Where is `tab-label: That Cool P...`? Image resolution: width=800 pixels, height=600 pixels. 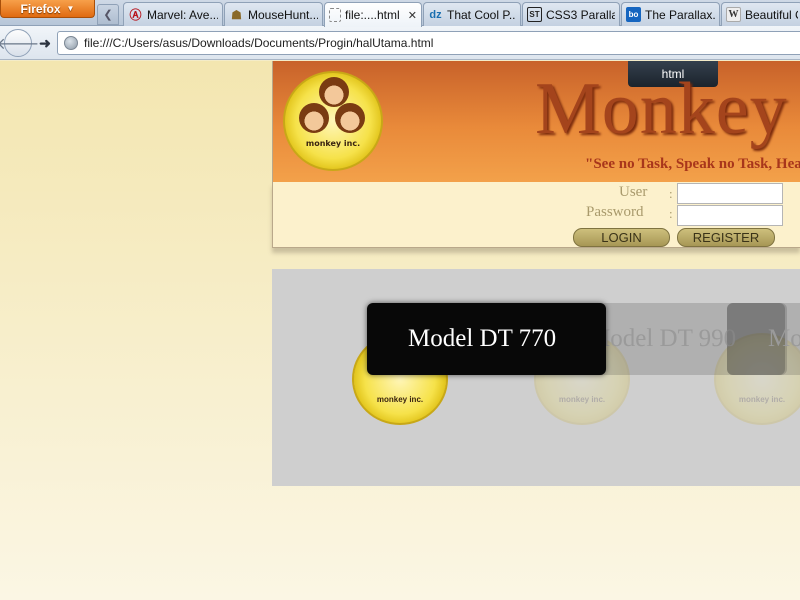 tab-label: That Cool P... is located at coordinates (481, 14).